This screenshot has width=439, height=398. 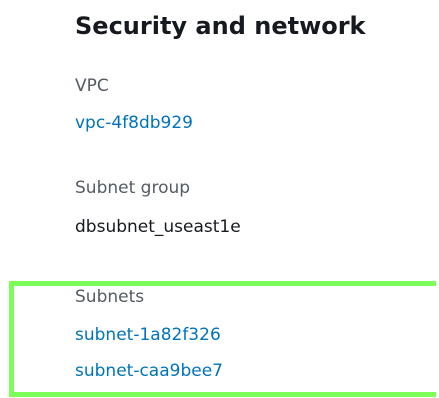 I want to click on subnet-group-value: dbsubnet_useast1e, so click(x=158, y=227).